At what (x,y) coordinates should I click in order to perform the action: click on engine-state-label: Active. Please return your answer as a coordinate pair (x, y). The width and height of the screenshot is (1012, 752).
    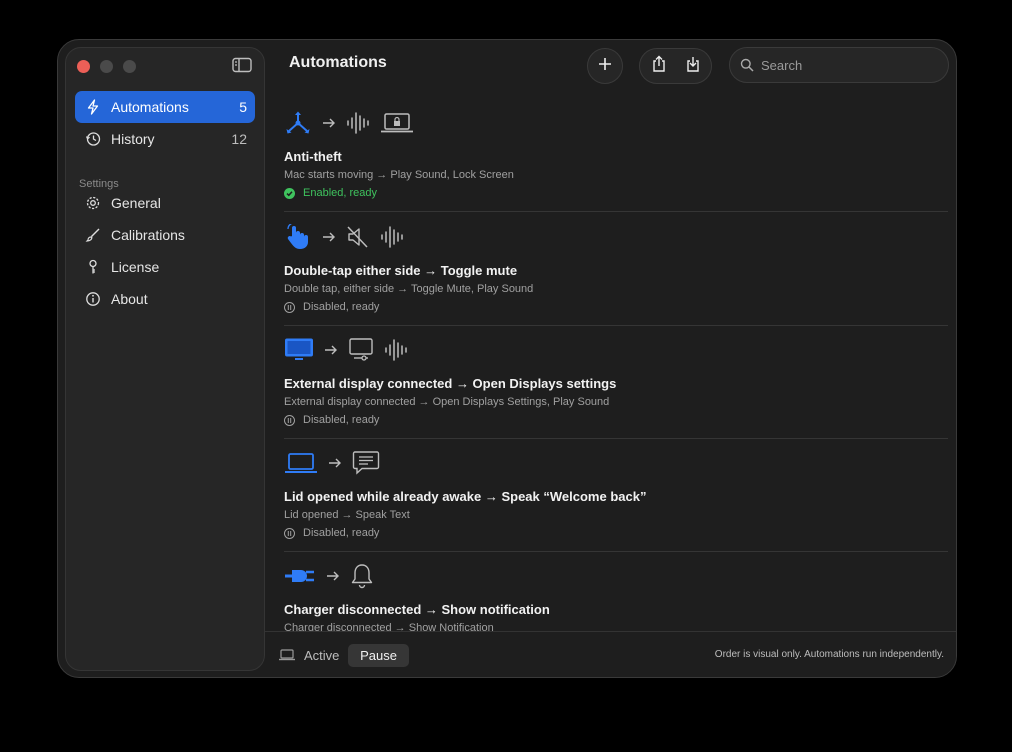
    Looking at the image, I should click on (322, 655).